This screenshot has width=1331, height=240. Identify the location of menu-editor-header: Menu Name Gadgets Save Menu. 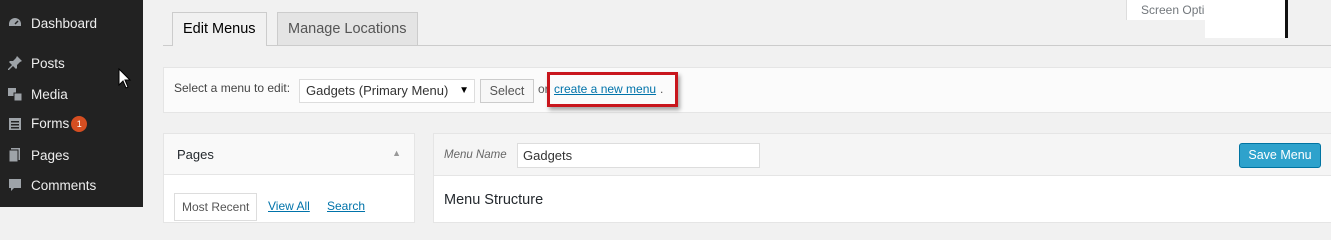
(882, 155).